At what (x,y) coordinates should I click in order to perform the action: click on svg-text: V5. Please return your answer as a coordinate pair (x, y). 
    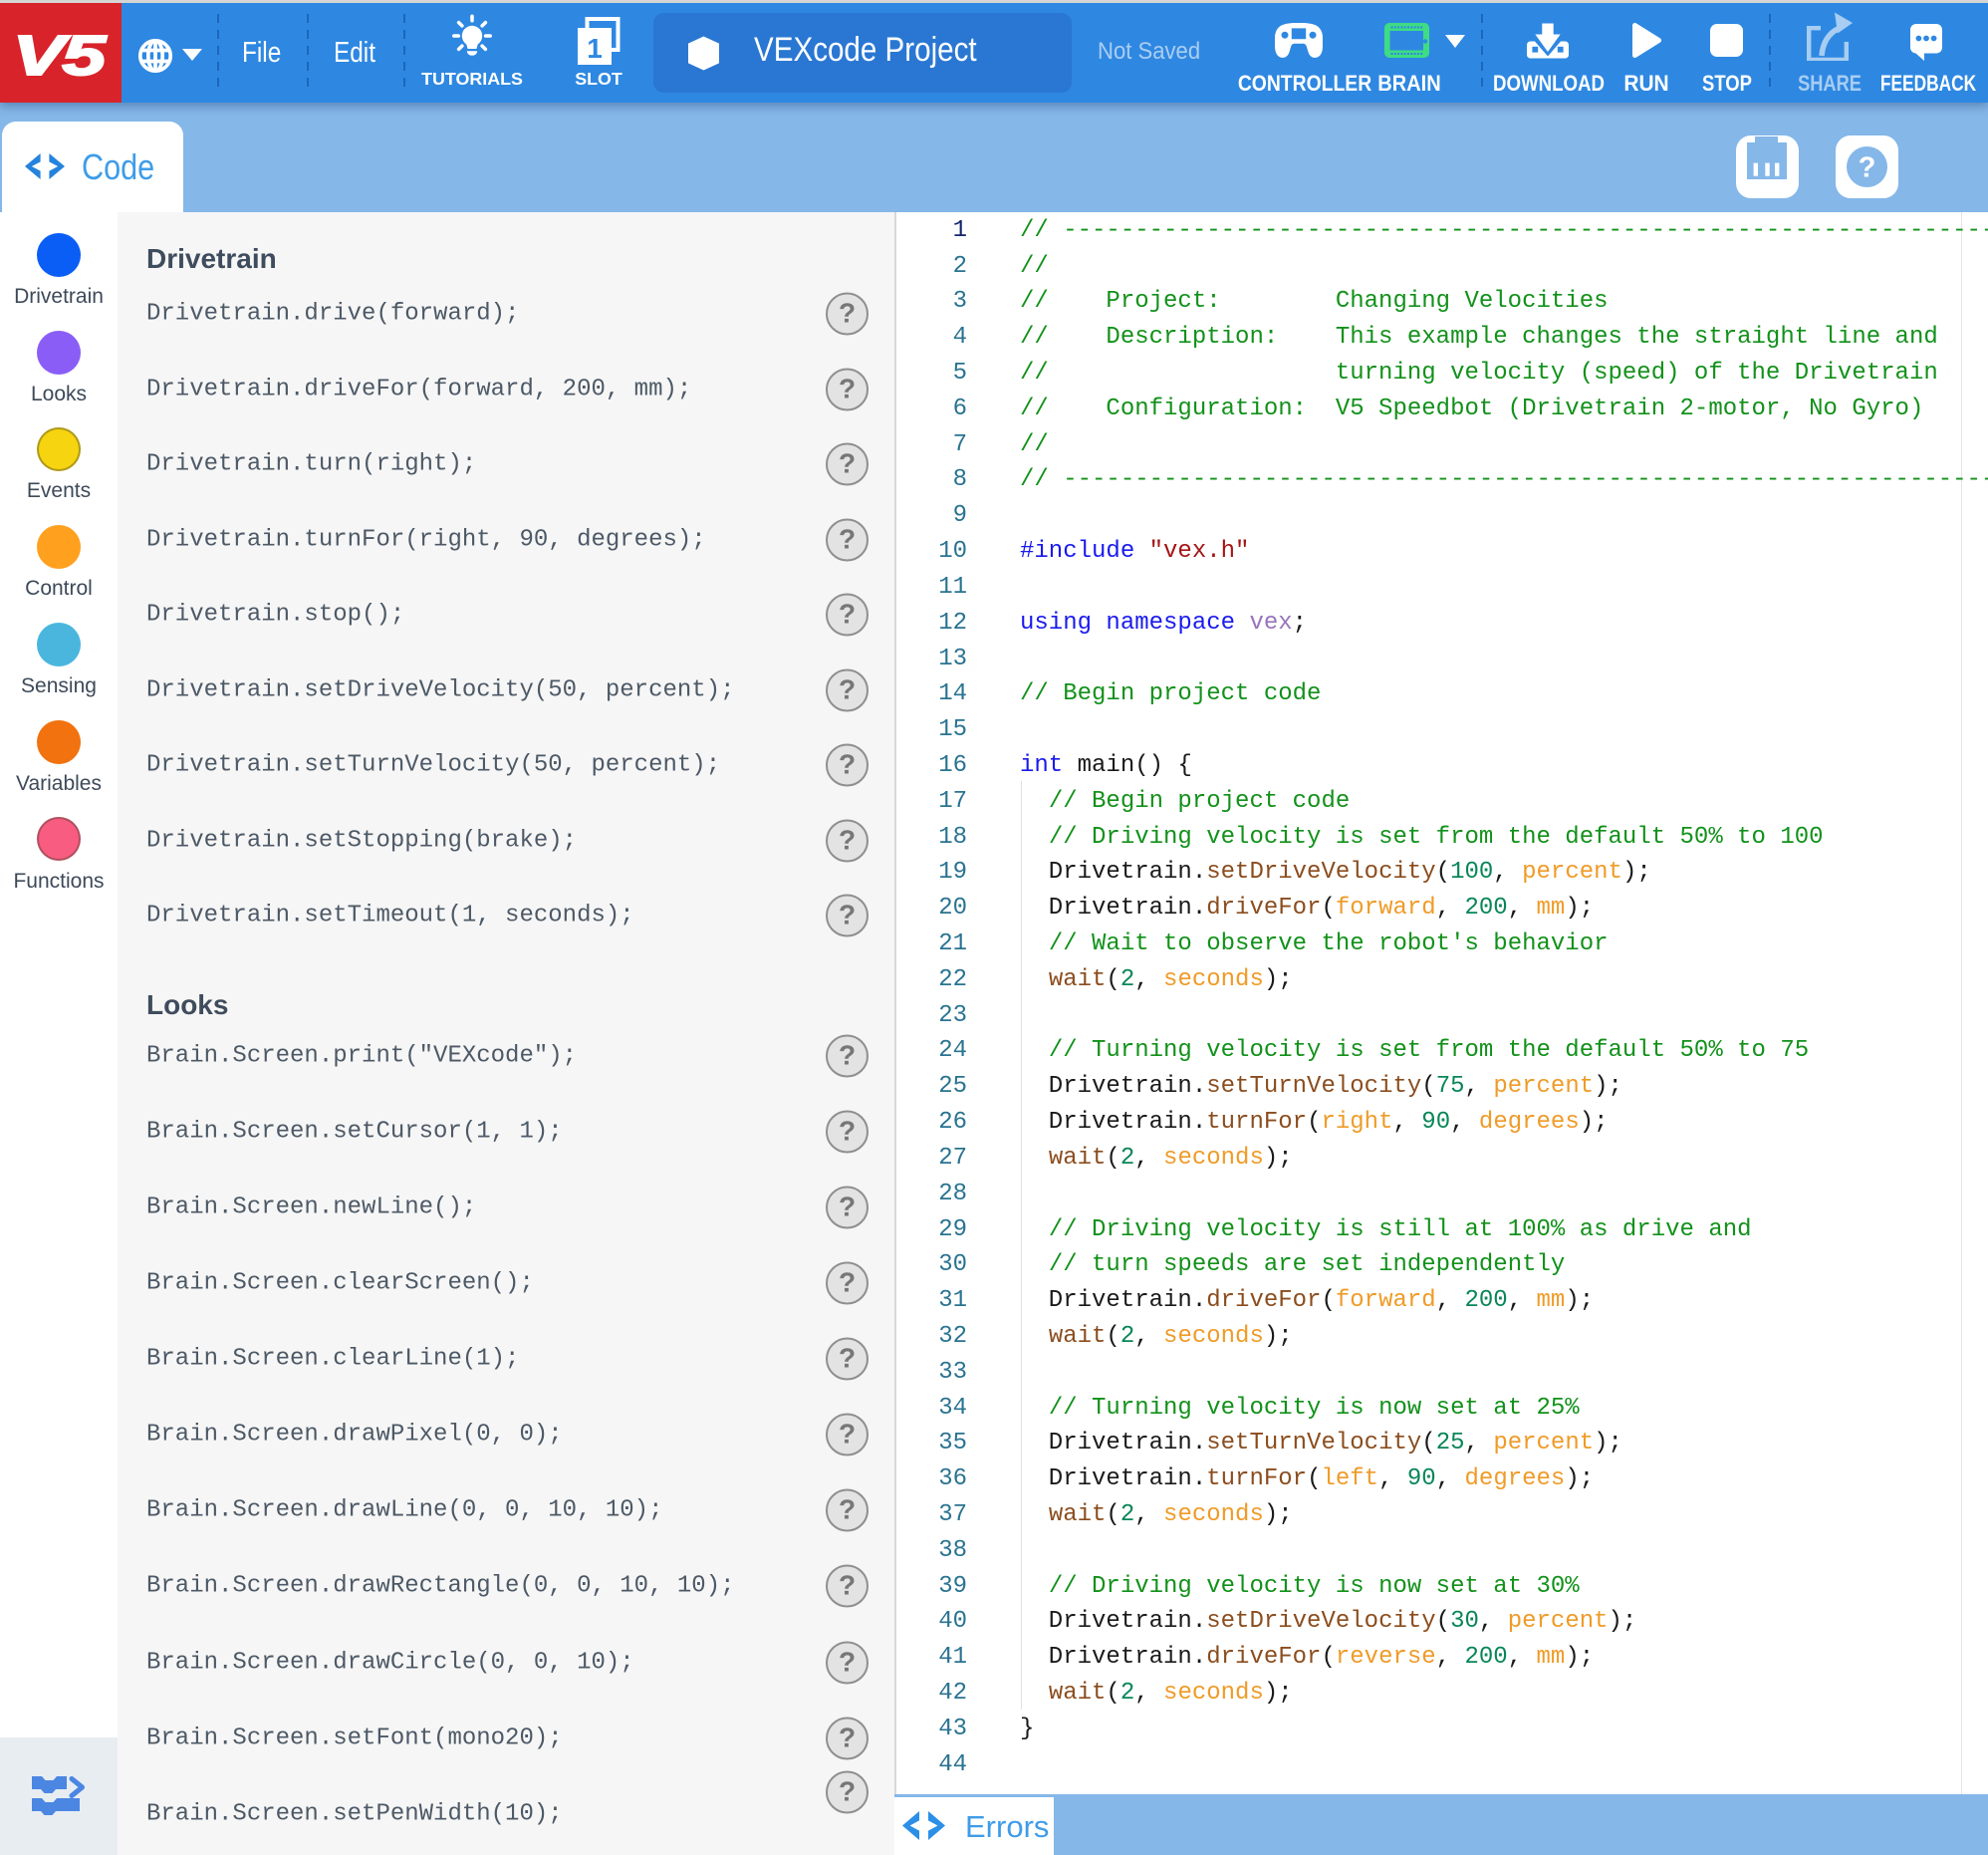
    Looking at the image, I should click on (60, 56).